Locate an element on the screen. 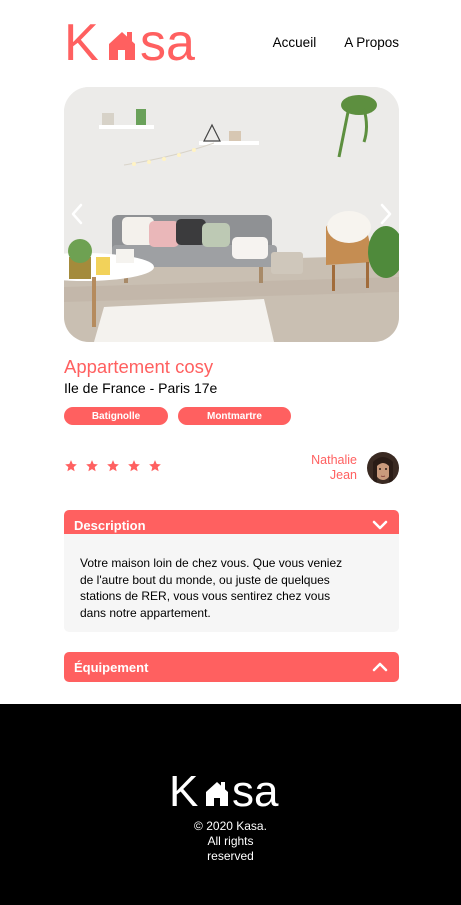 This screenshot has width=461, height=905. main-nav: Accueil A Propos is located at coordinates (336, 42).